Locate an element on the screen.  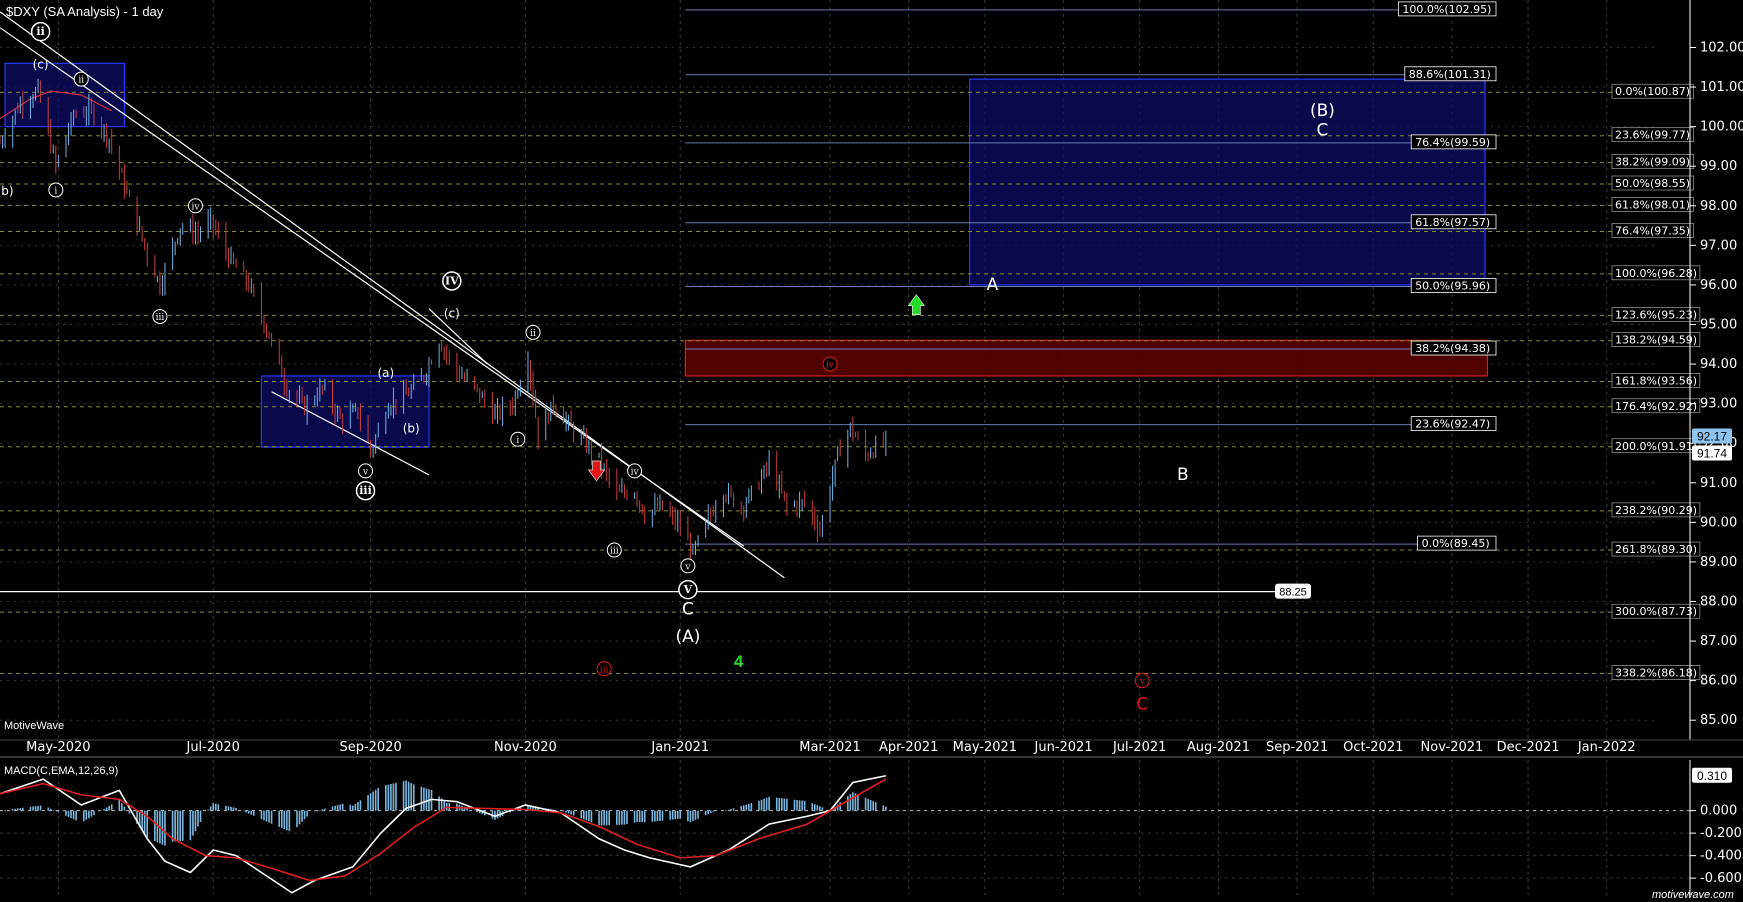
fib-label-grey: 61.8%(97.57) is located at coordinates (1452, 222).